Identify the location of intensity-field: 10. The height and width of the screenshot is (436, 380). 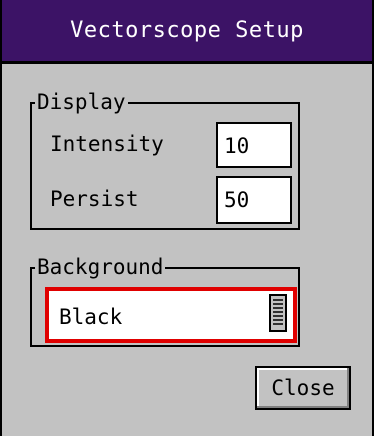
(254, 145).